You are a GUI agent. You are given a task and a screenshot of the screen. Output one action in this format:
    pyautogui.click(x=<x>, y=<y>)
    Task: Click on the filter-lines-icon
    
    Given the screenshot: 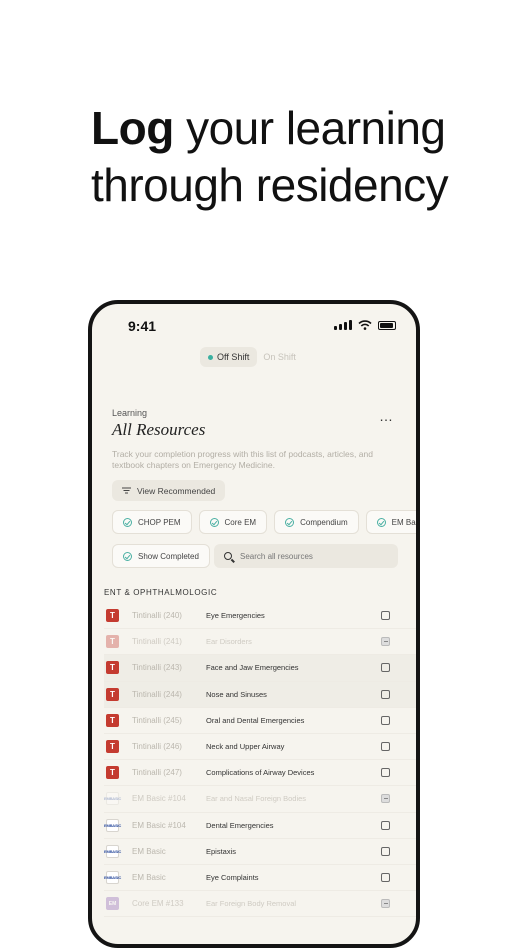 What is the action you would take?
    pyautogui.click(x=126, y=490)
    